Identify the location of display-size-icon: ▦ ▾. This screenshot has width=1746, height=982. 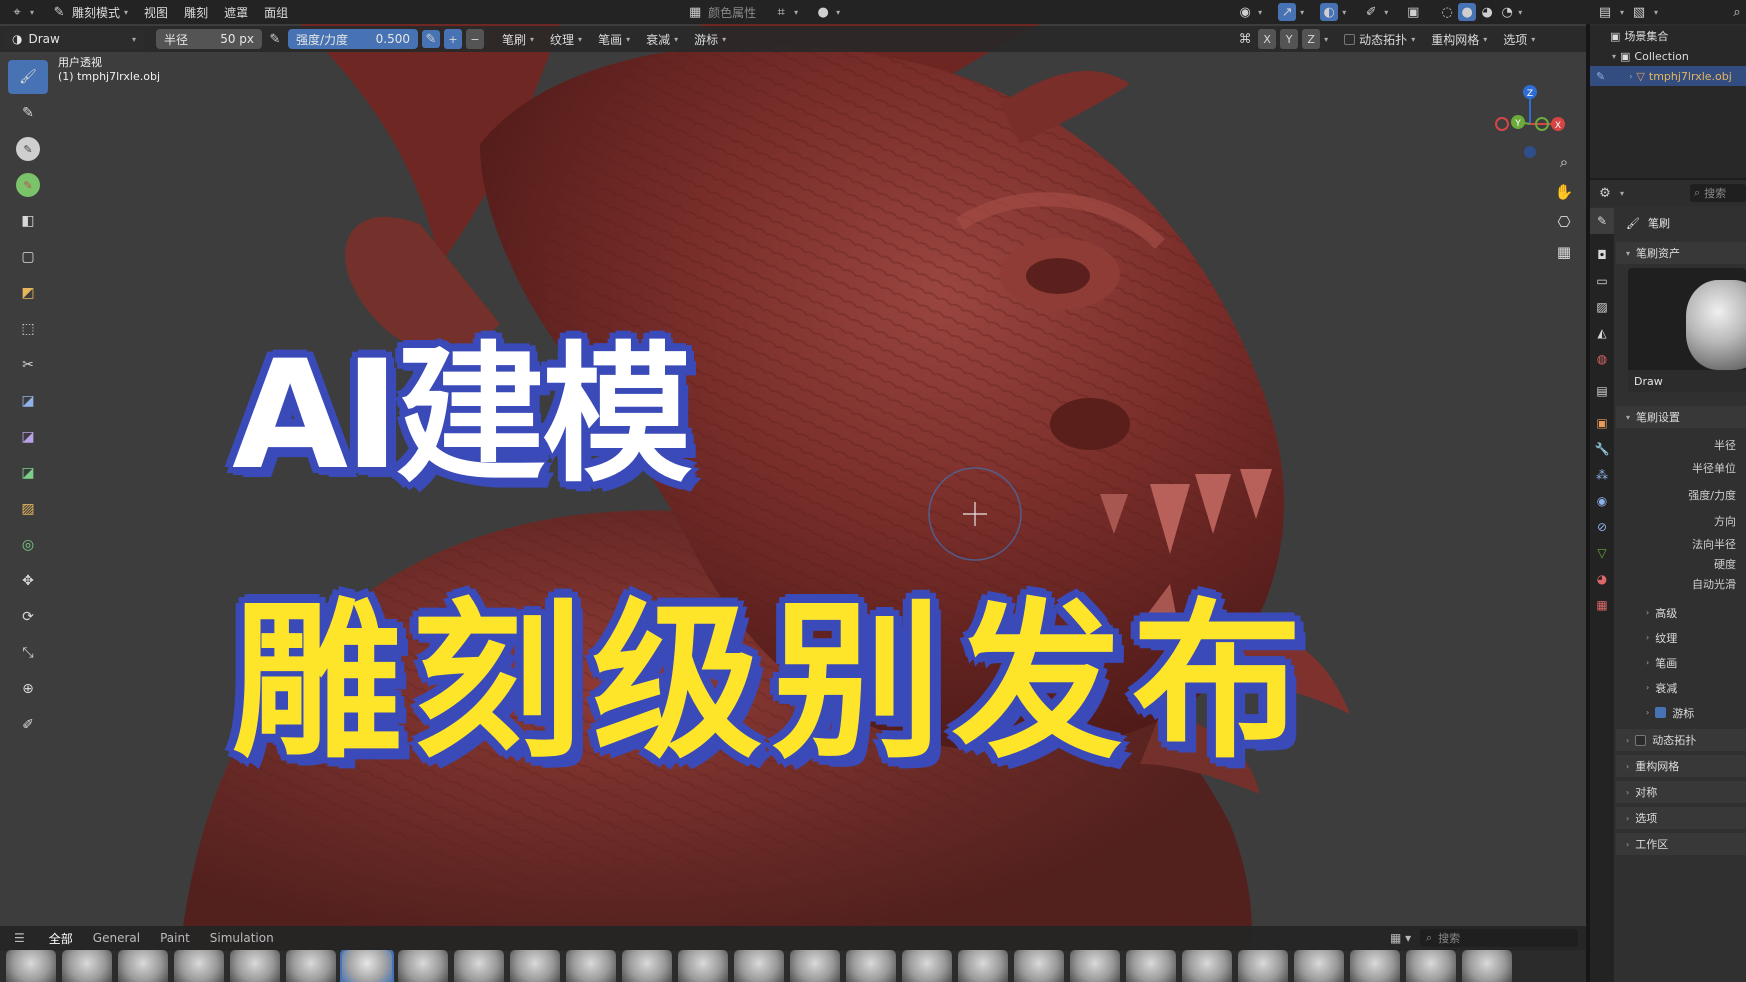
(1400, 938).